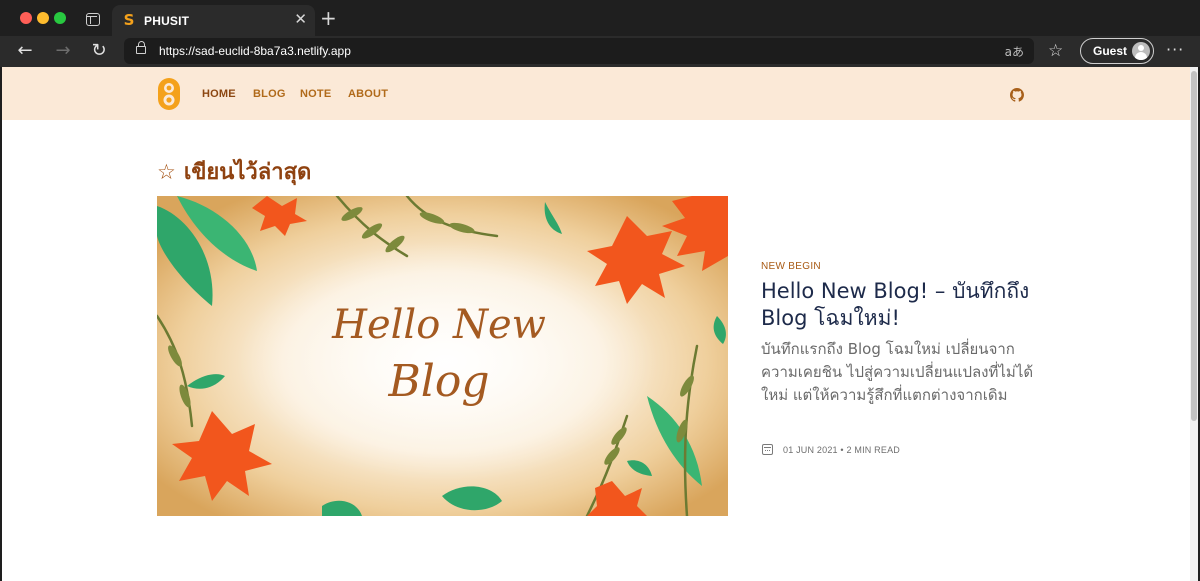 This screenshot has height=581, width=1200. I want to click on site-header: HOME BLOG NOTE ABOUT, so click(596, 93).